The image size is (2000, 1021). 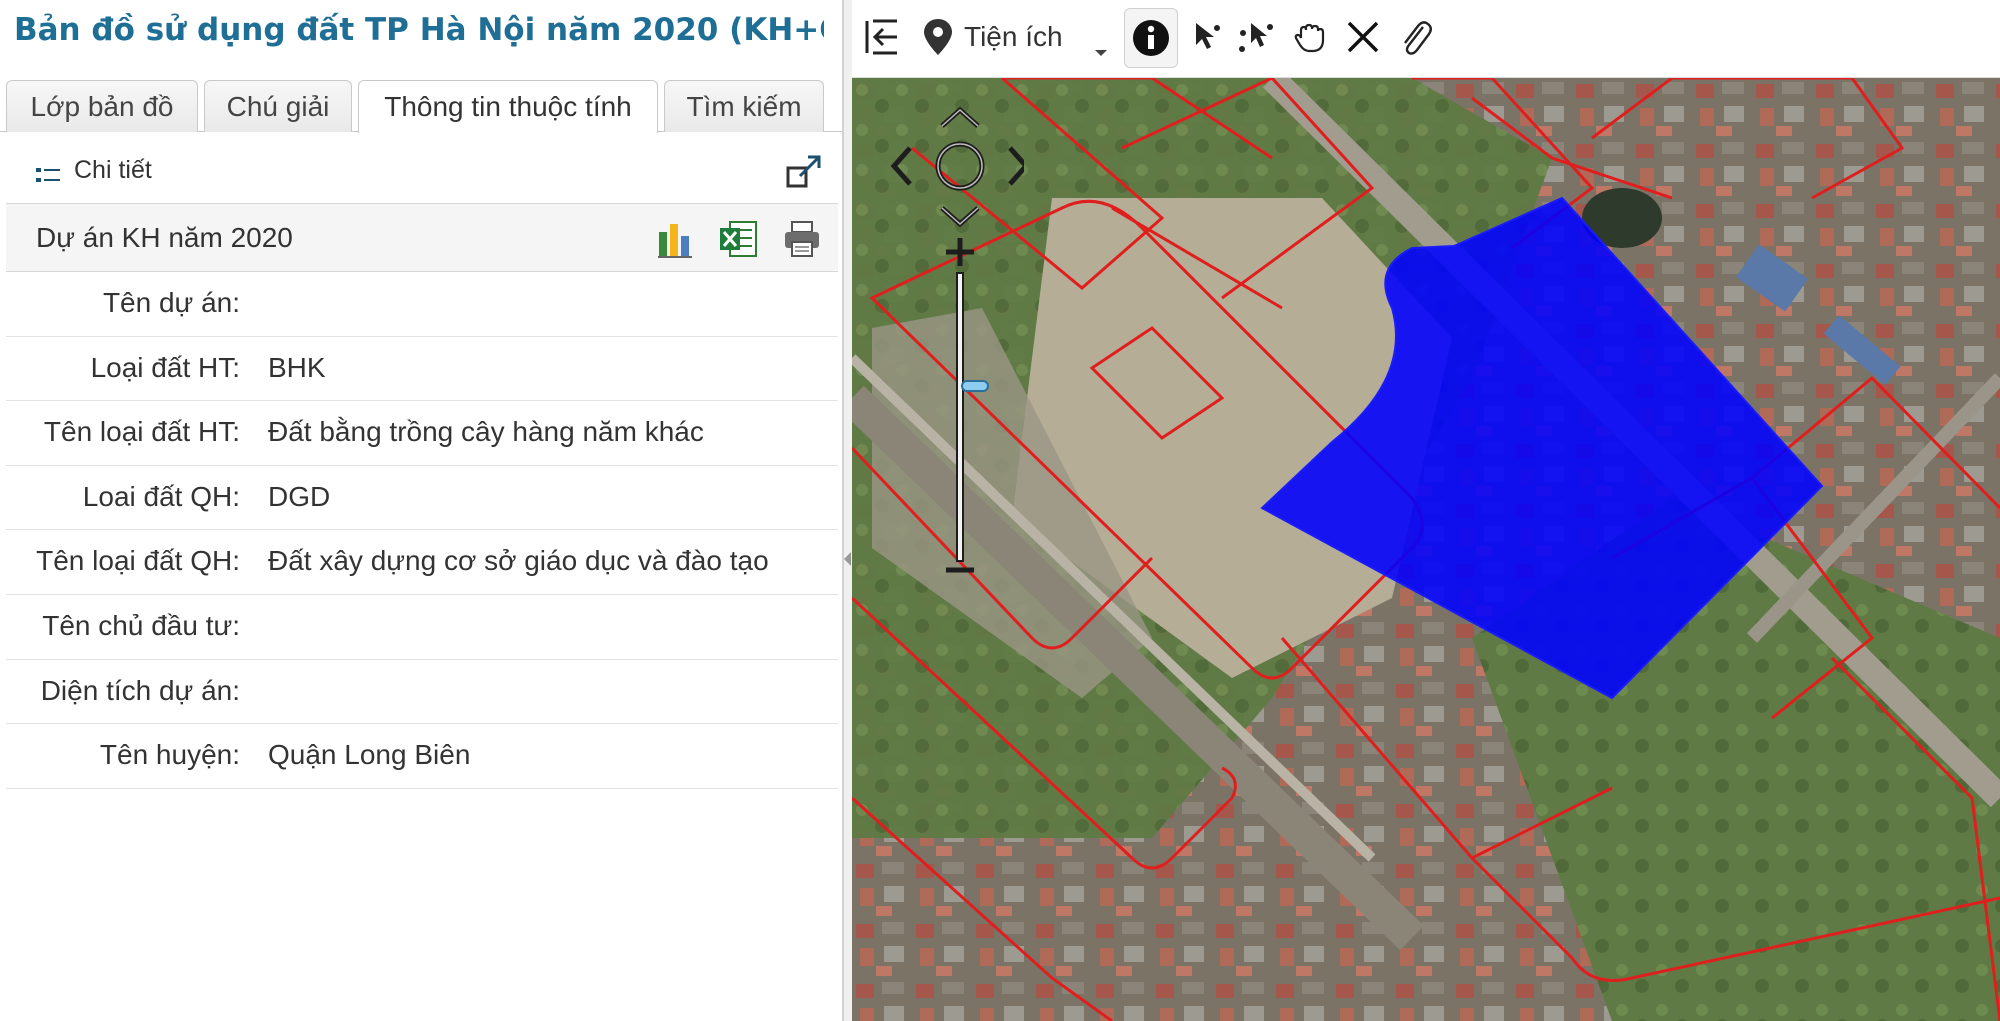 What do you see at coordinates (141, 432) in the screenshot?
I see `attr-label: Tên loại đất HT:` at bounding box center [141, 432].